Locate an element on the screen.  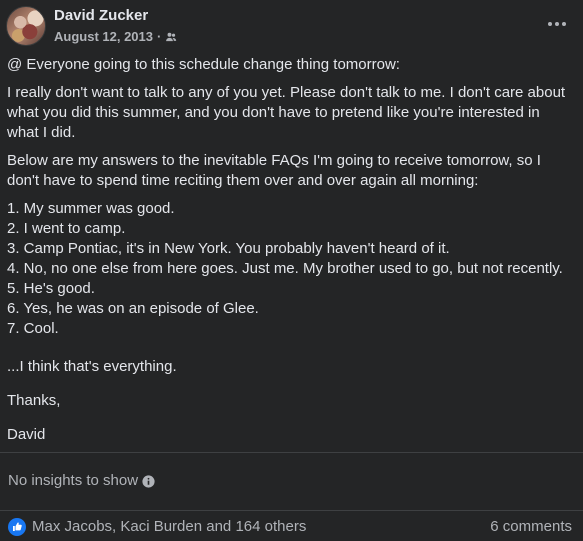
reactions-summary: Max Jacobs, Kaci Burden and 164 others is located at coordinates (157, 527).